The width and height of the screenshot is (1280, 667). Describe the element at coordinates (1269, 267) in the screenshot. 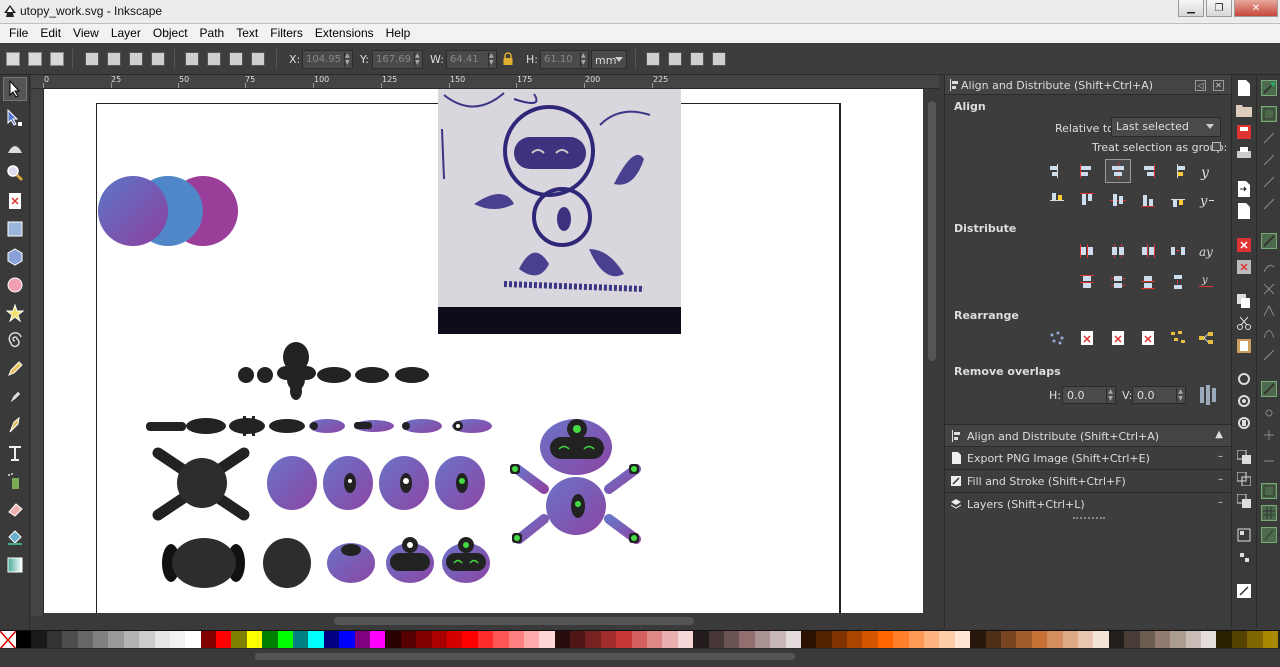

I see `snap-paths-icon` at that location.